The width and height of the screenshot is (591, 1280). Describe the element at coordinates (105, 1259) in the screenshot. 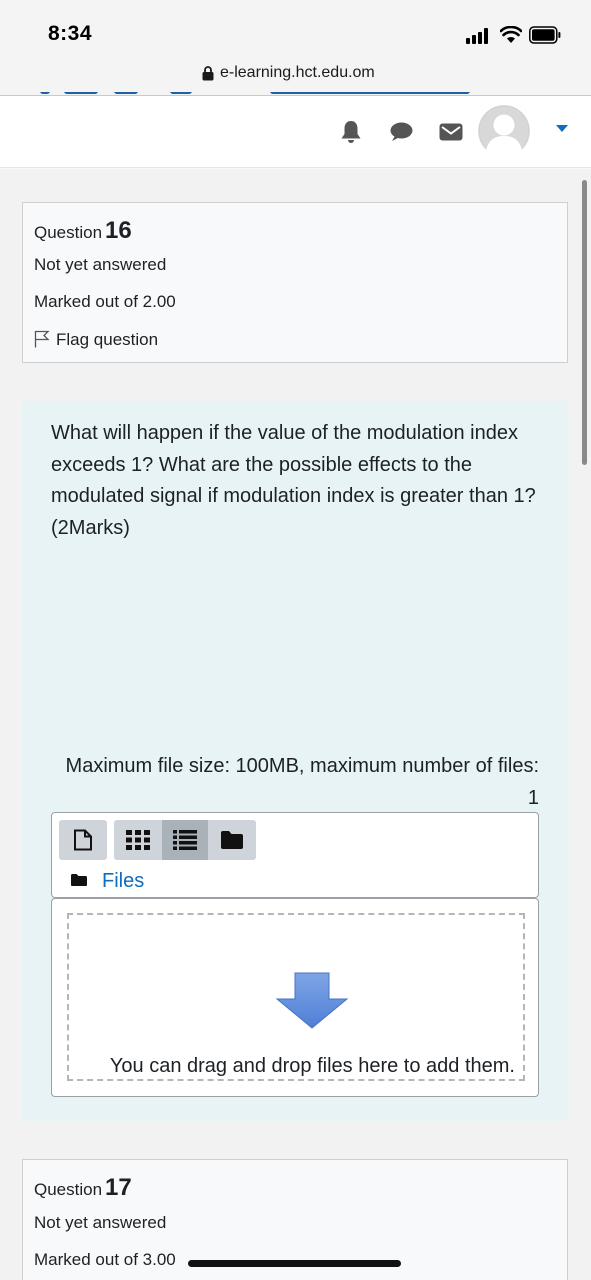

I see `question-marks: Marked out of 3.00` at that location.